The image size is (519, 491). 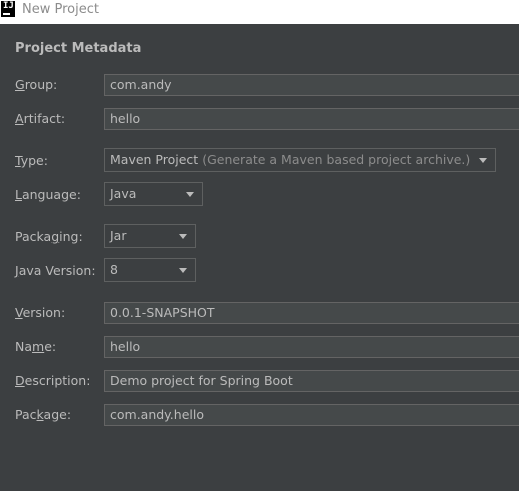 I want to click on window-title: New Project, so click(x=60, y=9).